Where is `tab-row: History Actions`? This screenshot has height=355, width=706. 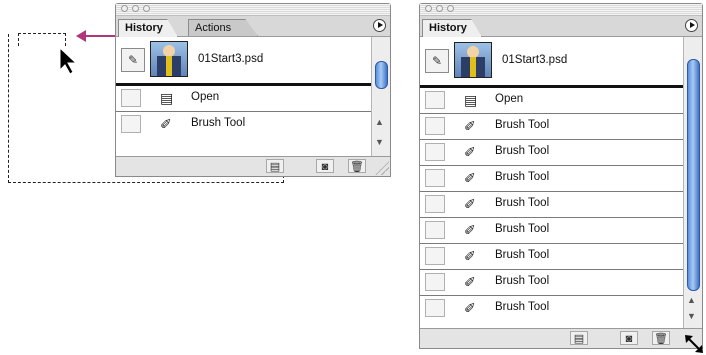 tab-row: History Actions is located at coordinates (253, 26).